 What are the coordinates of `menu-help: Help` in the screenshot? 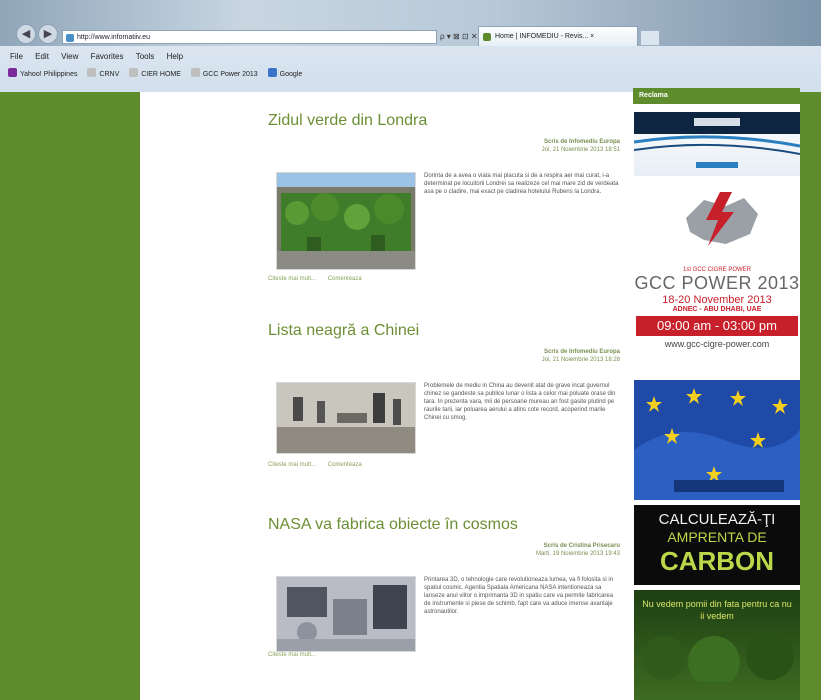 It's located at (175, 56).